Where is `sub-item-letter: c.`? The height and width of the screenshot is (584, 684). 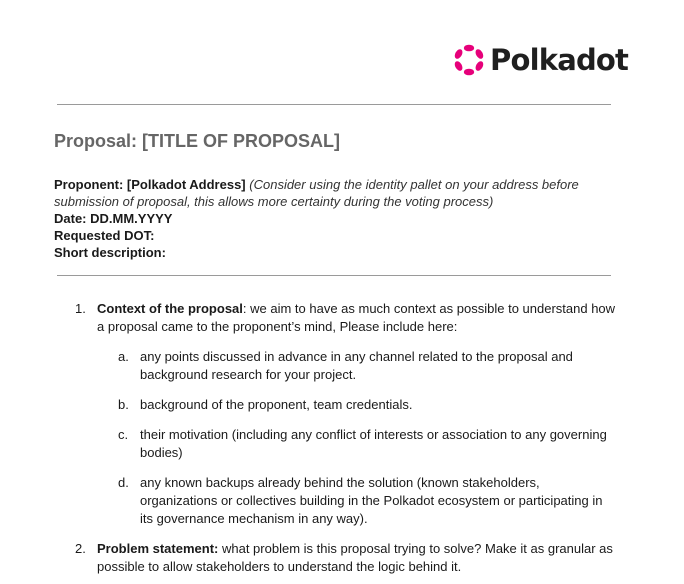
sub-item-letter: c. is located at coordinates (123, 434).